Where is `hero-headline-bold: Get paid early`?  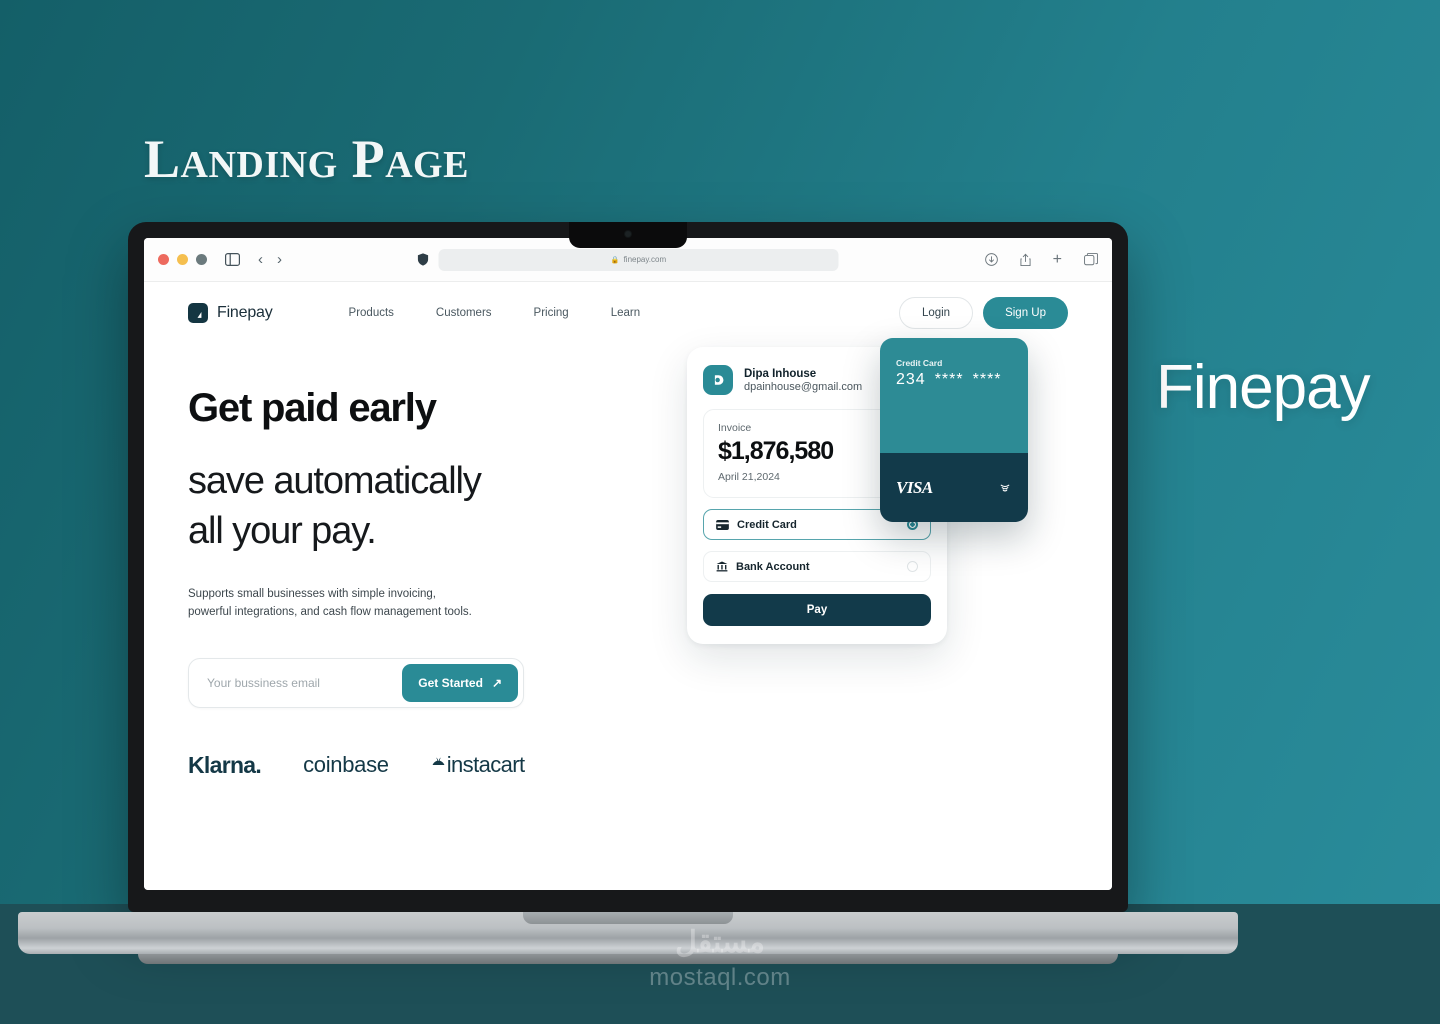
hero-headline-bold: Get paid early is located at coordinates (312, 408).